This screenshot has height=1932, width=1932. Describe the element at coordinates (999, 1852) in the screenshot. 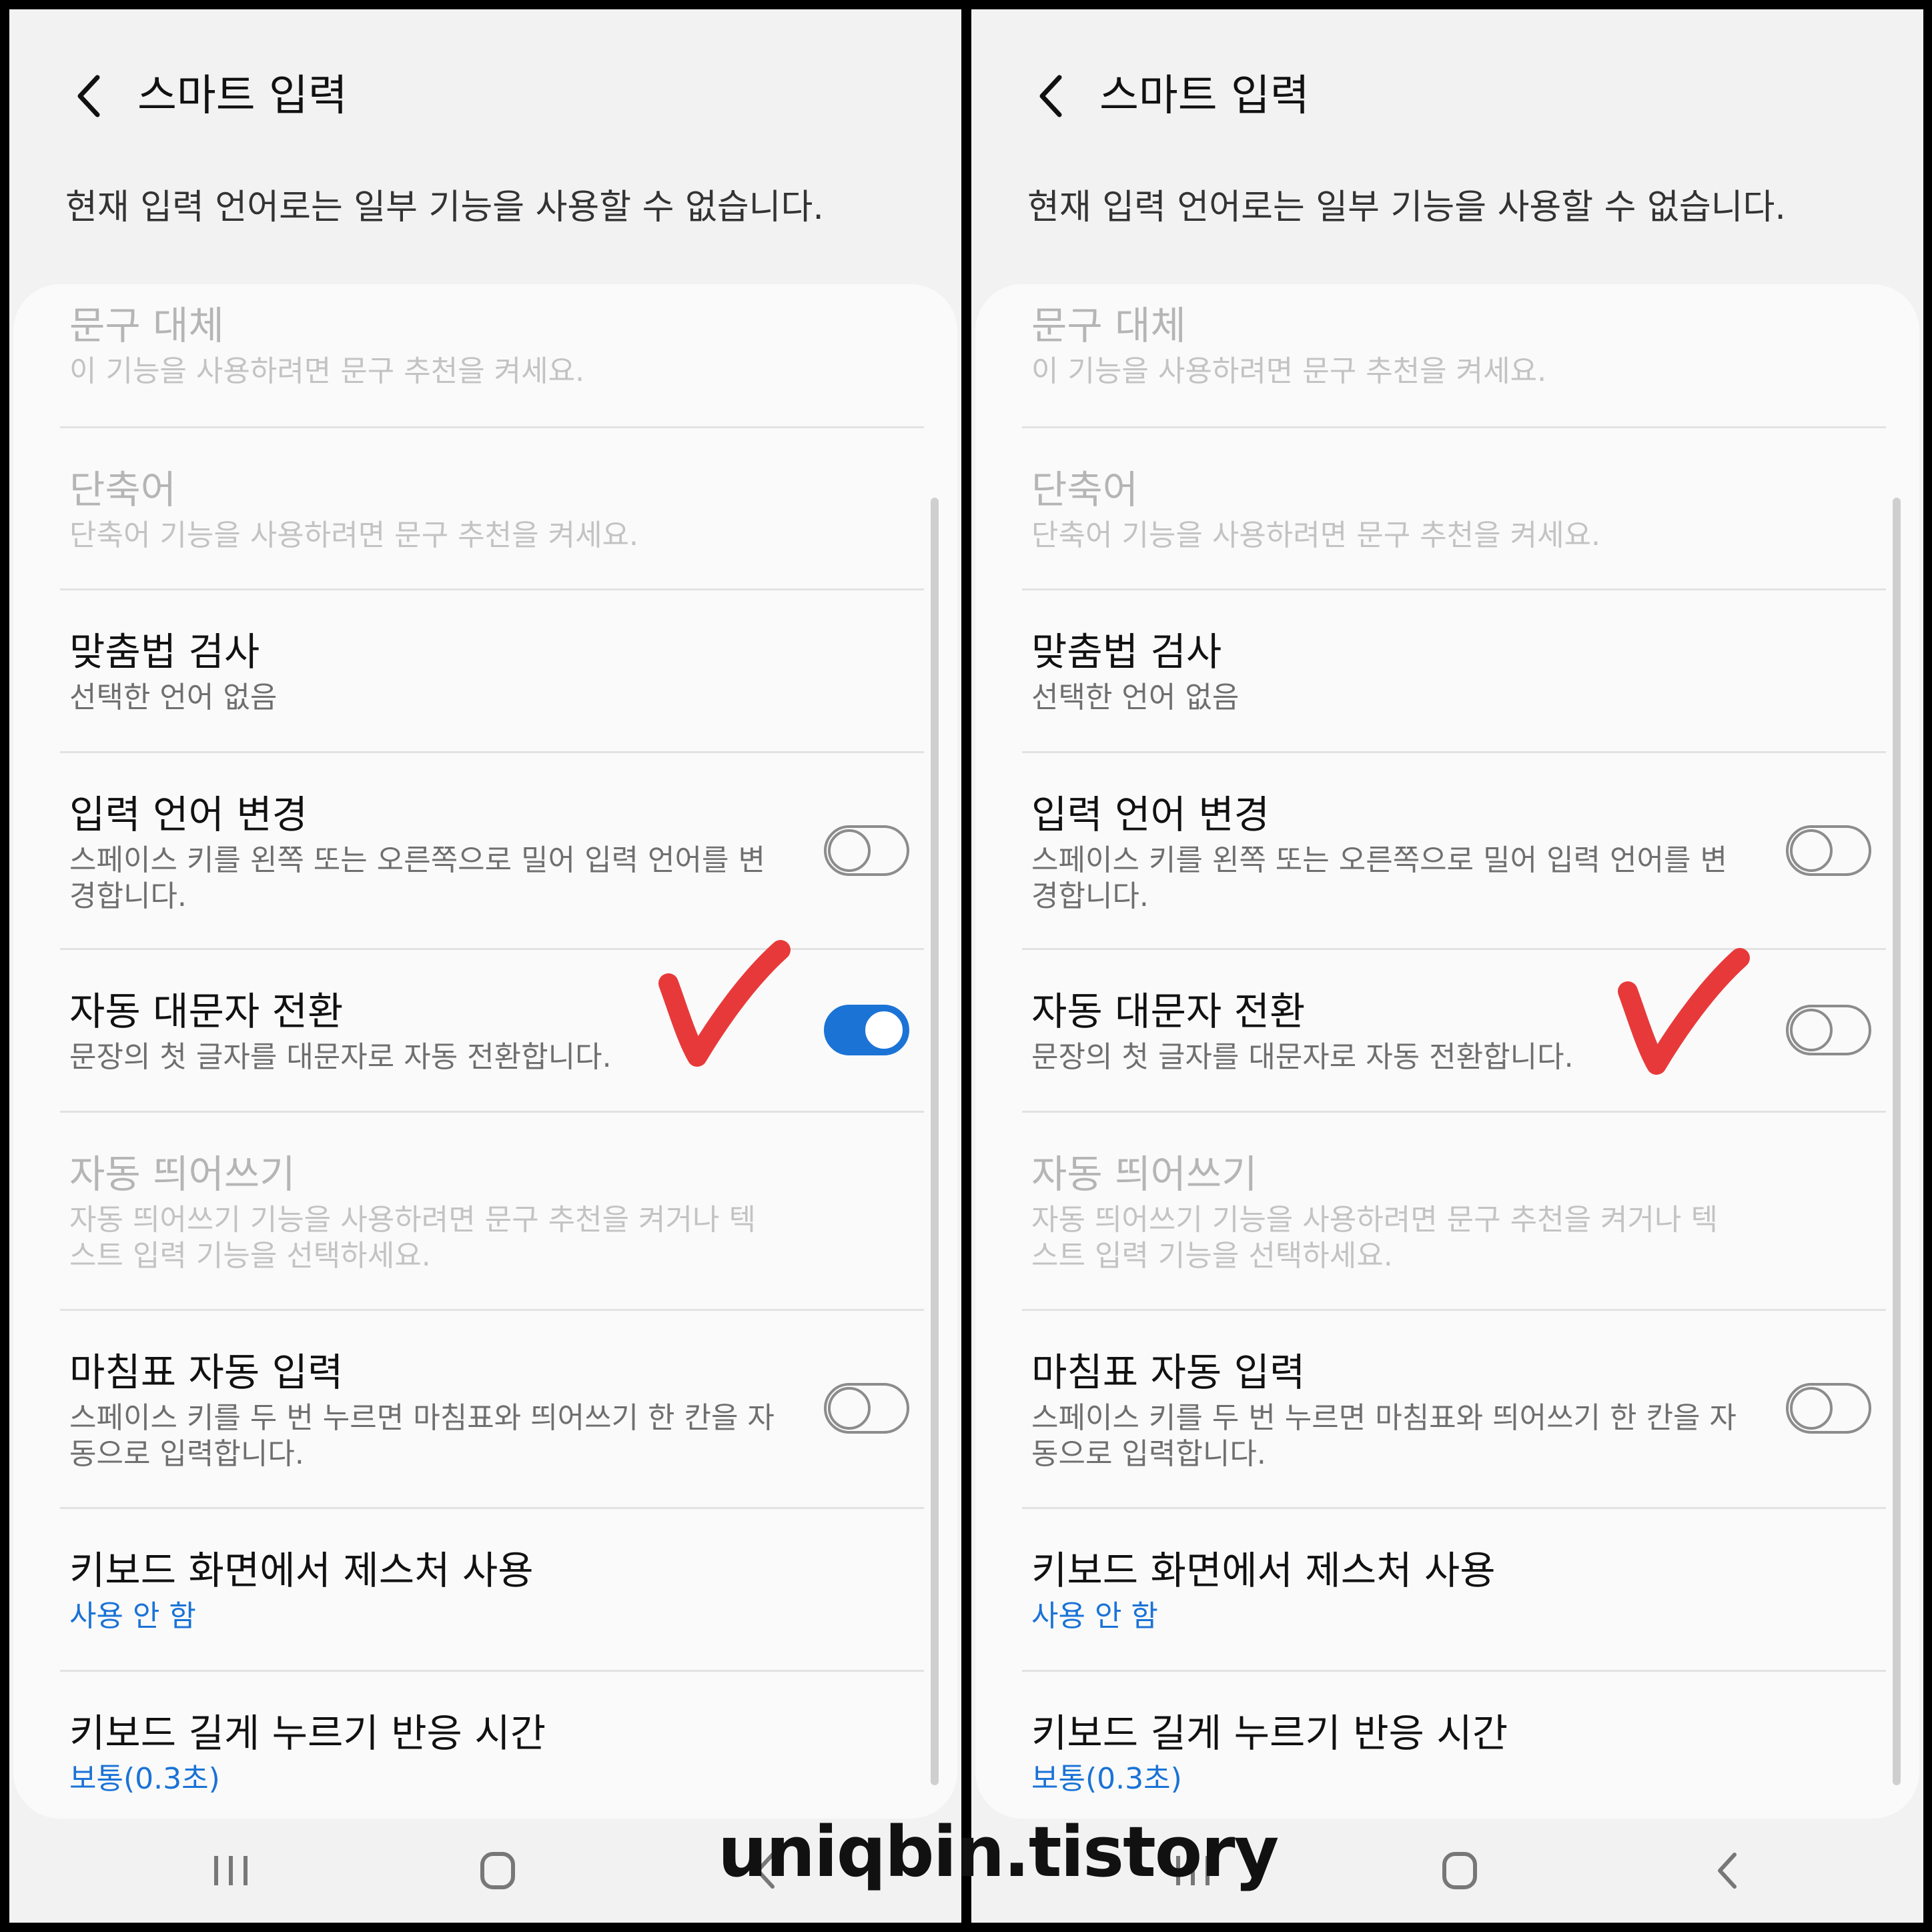

I see `watermark-text: uniqbin.tistory` at that location.